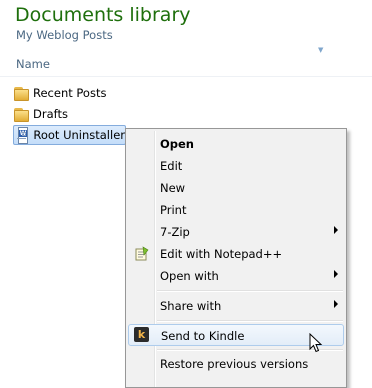 This screenshot has width=372, height=388. Describe the element at coordinates (142, 253) in the screenshot. I see `notepad-plus-plus-icon` at that location.